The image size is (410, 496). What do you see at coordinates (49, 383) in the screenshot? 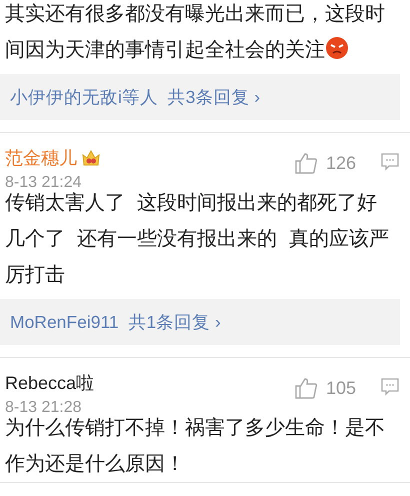
I see `username: Rebecca啦` at bounding box center [49, 383].